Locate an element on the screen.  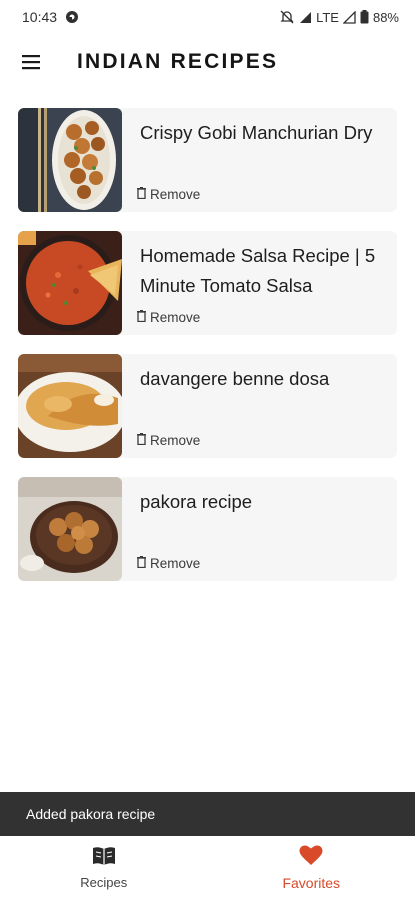
network-type: LTE is located at coordinates (327, 17).